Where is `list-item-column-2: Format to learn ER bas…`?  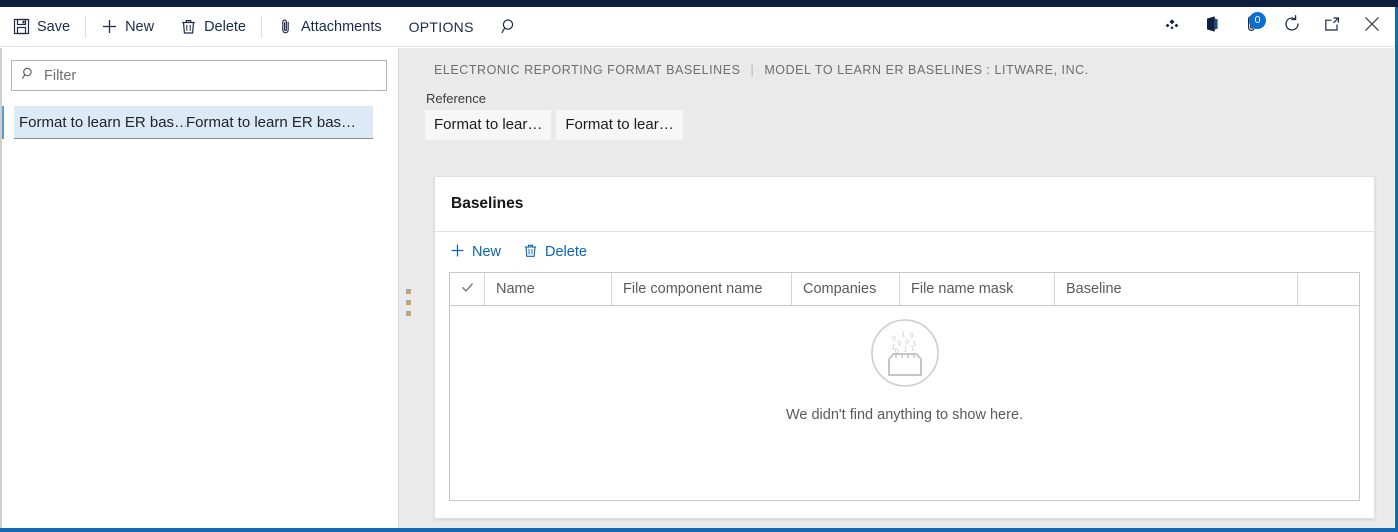
list-item-column-2: Format to learn ER bas… is located at coordinates (271, 122).